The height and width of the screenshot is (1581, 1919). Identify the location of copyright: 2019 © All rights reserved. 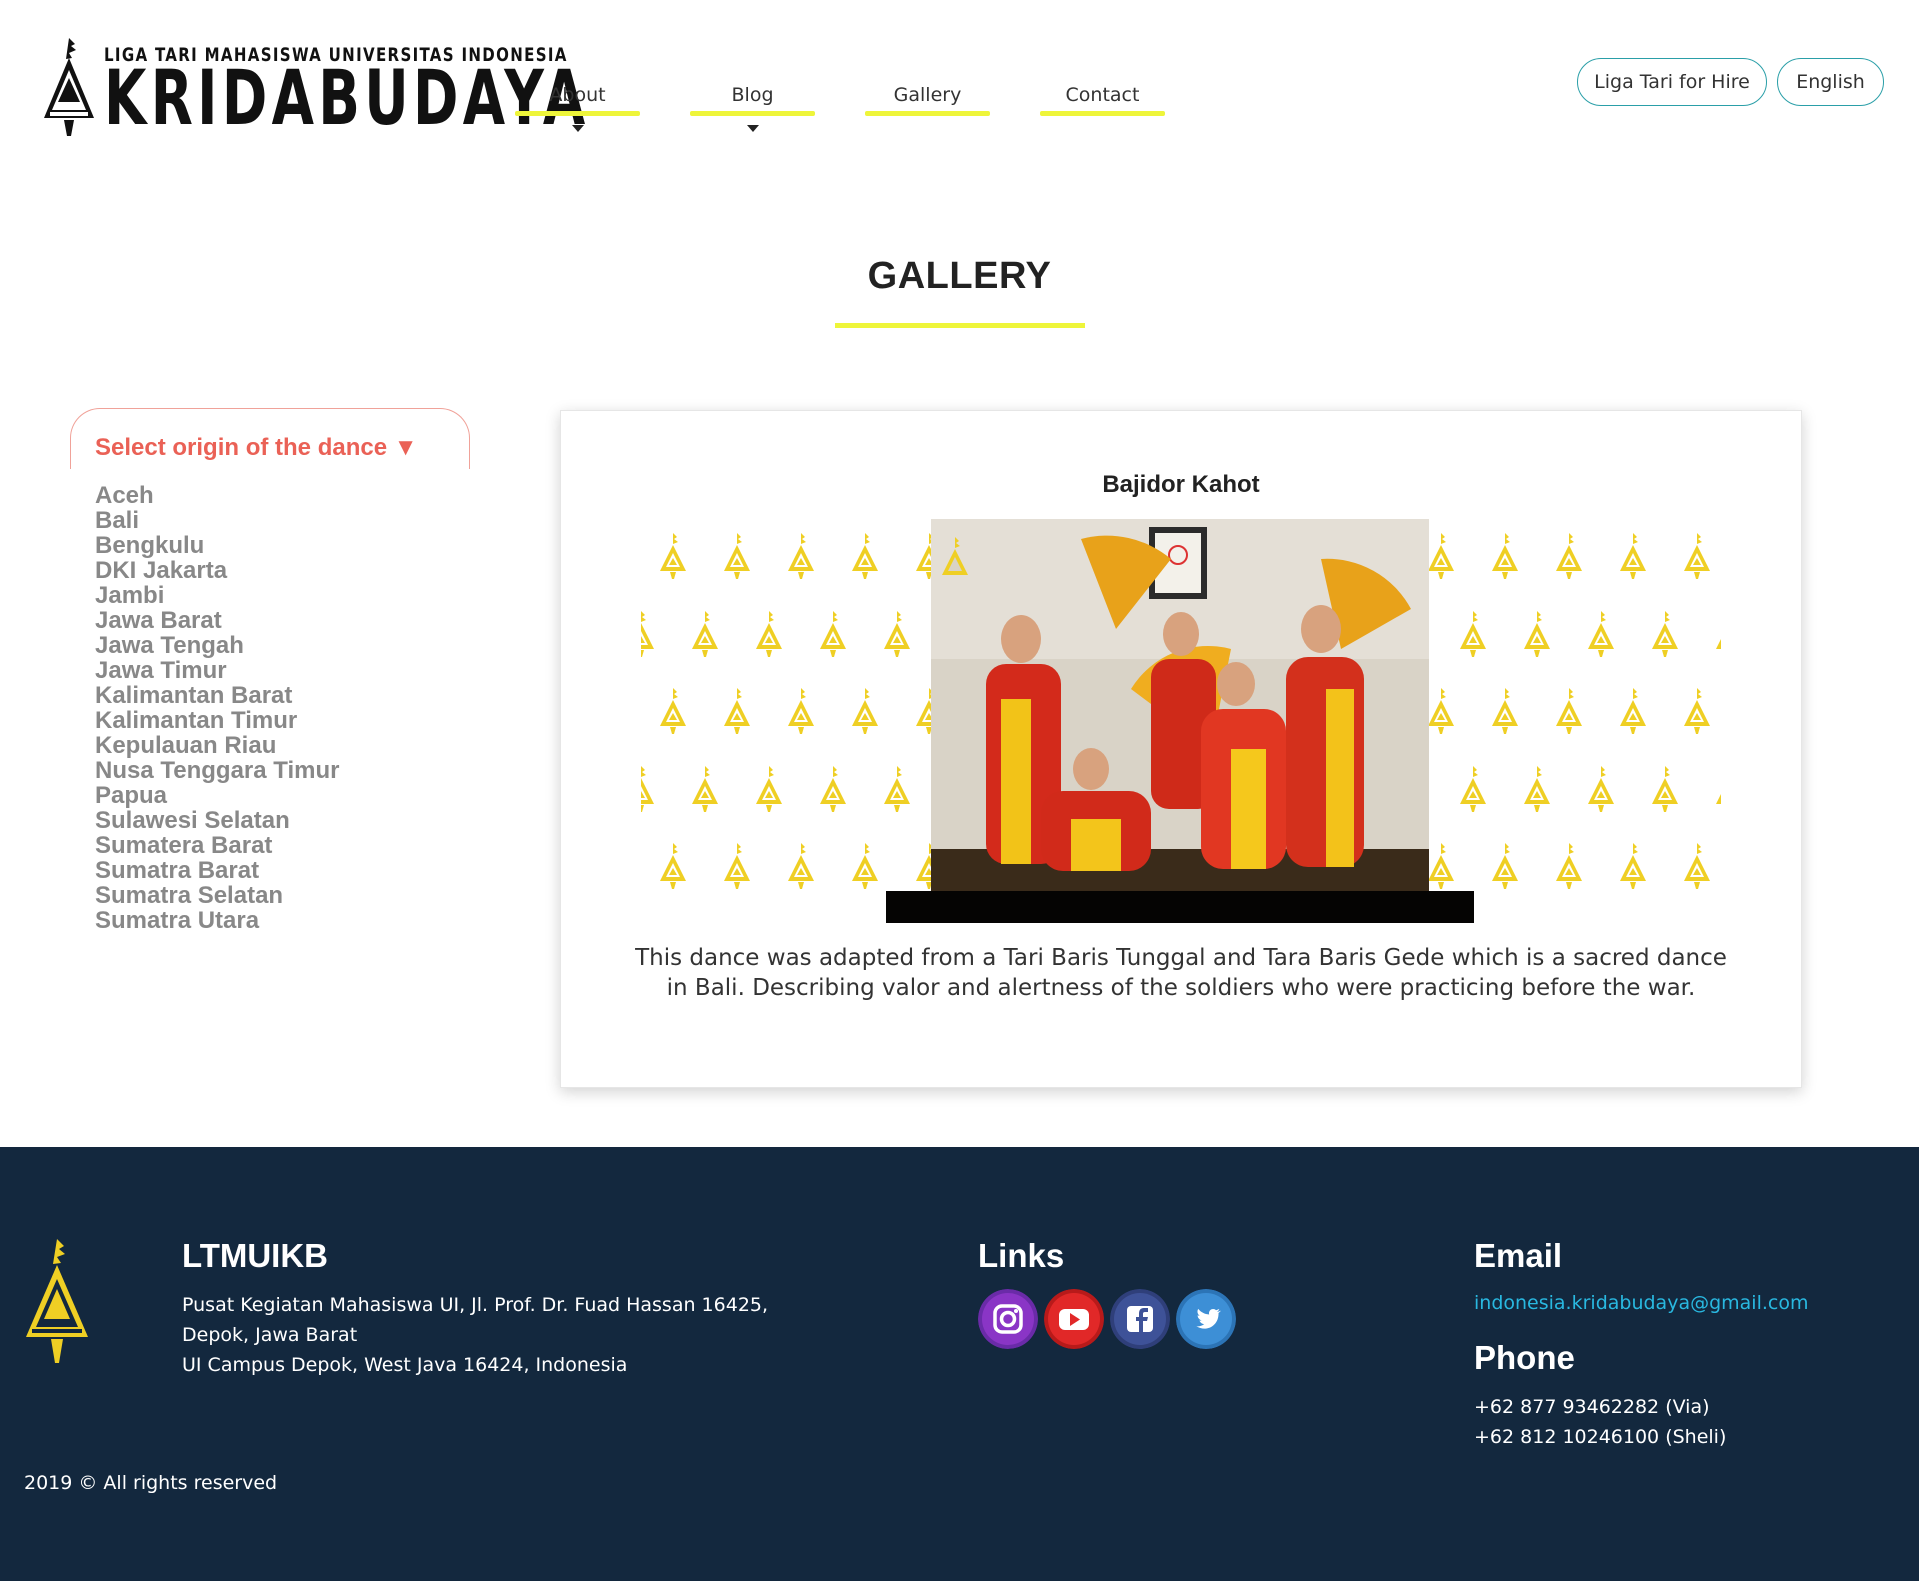
(151, 1483).